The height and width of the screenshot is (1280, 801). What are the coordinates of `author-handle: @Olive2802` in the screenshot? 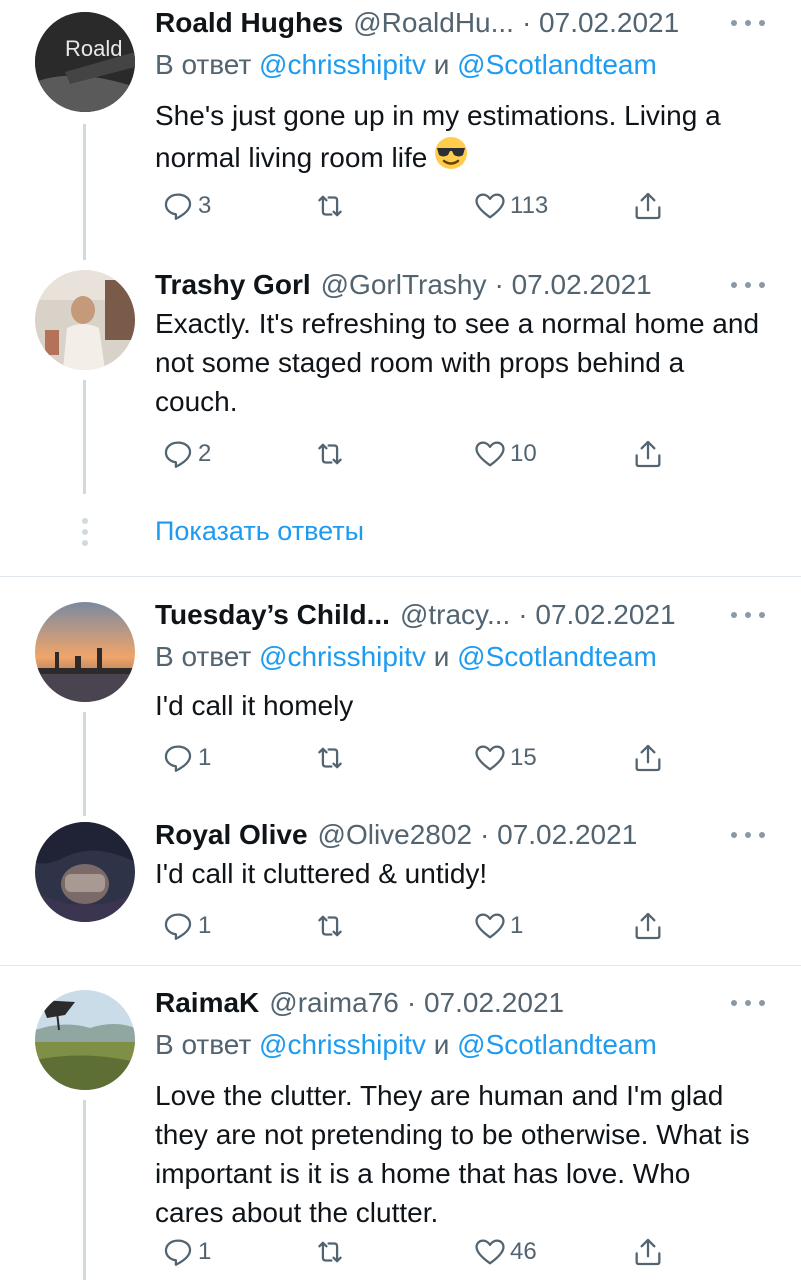 It's located at (395, 835).